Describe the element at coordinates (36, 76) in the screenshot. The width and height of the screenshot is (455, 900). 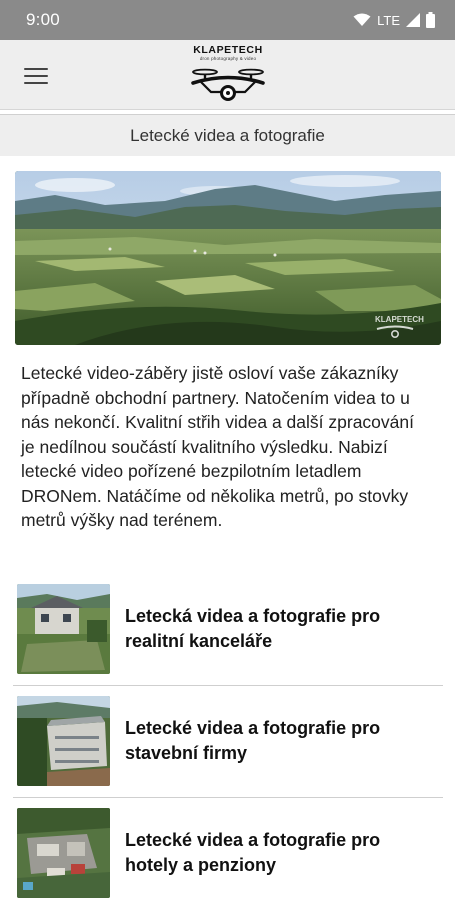
I see `hamburger-menu-icon` at that location.